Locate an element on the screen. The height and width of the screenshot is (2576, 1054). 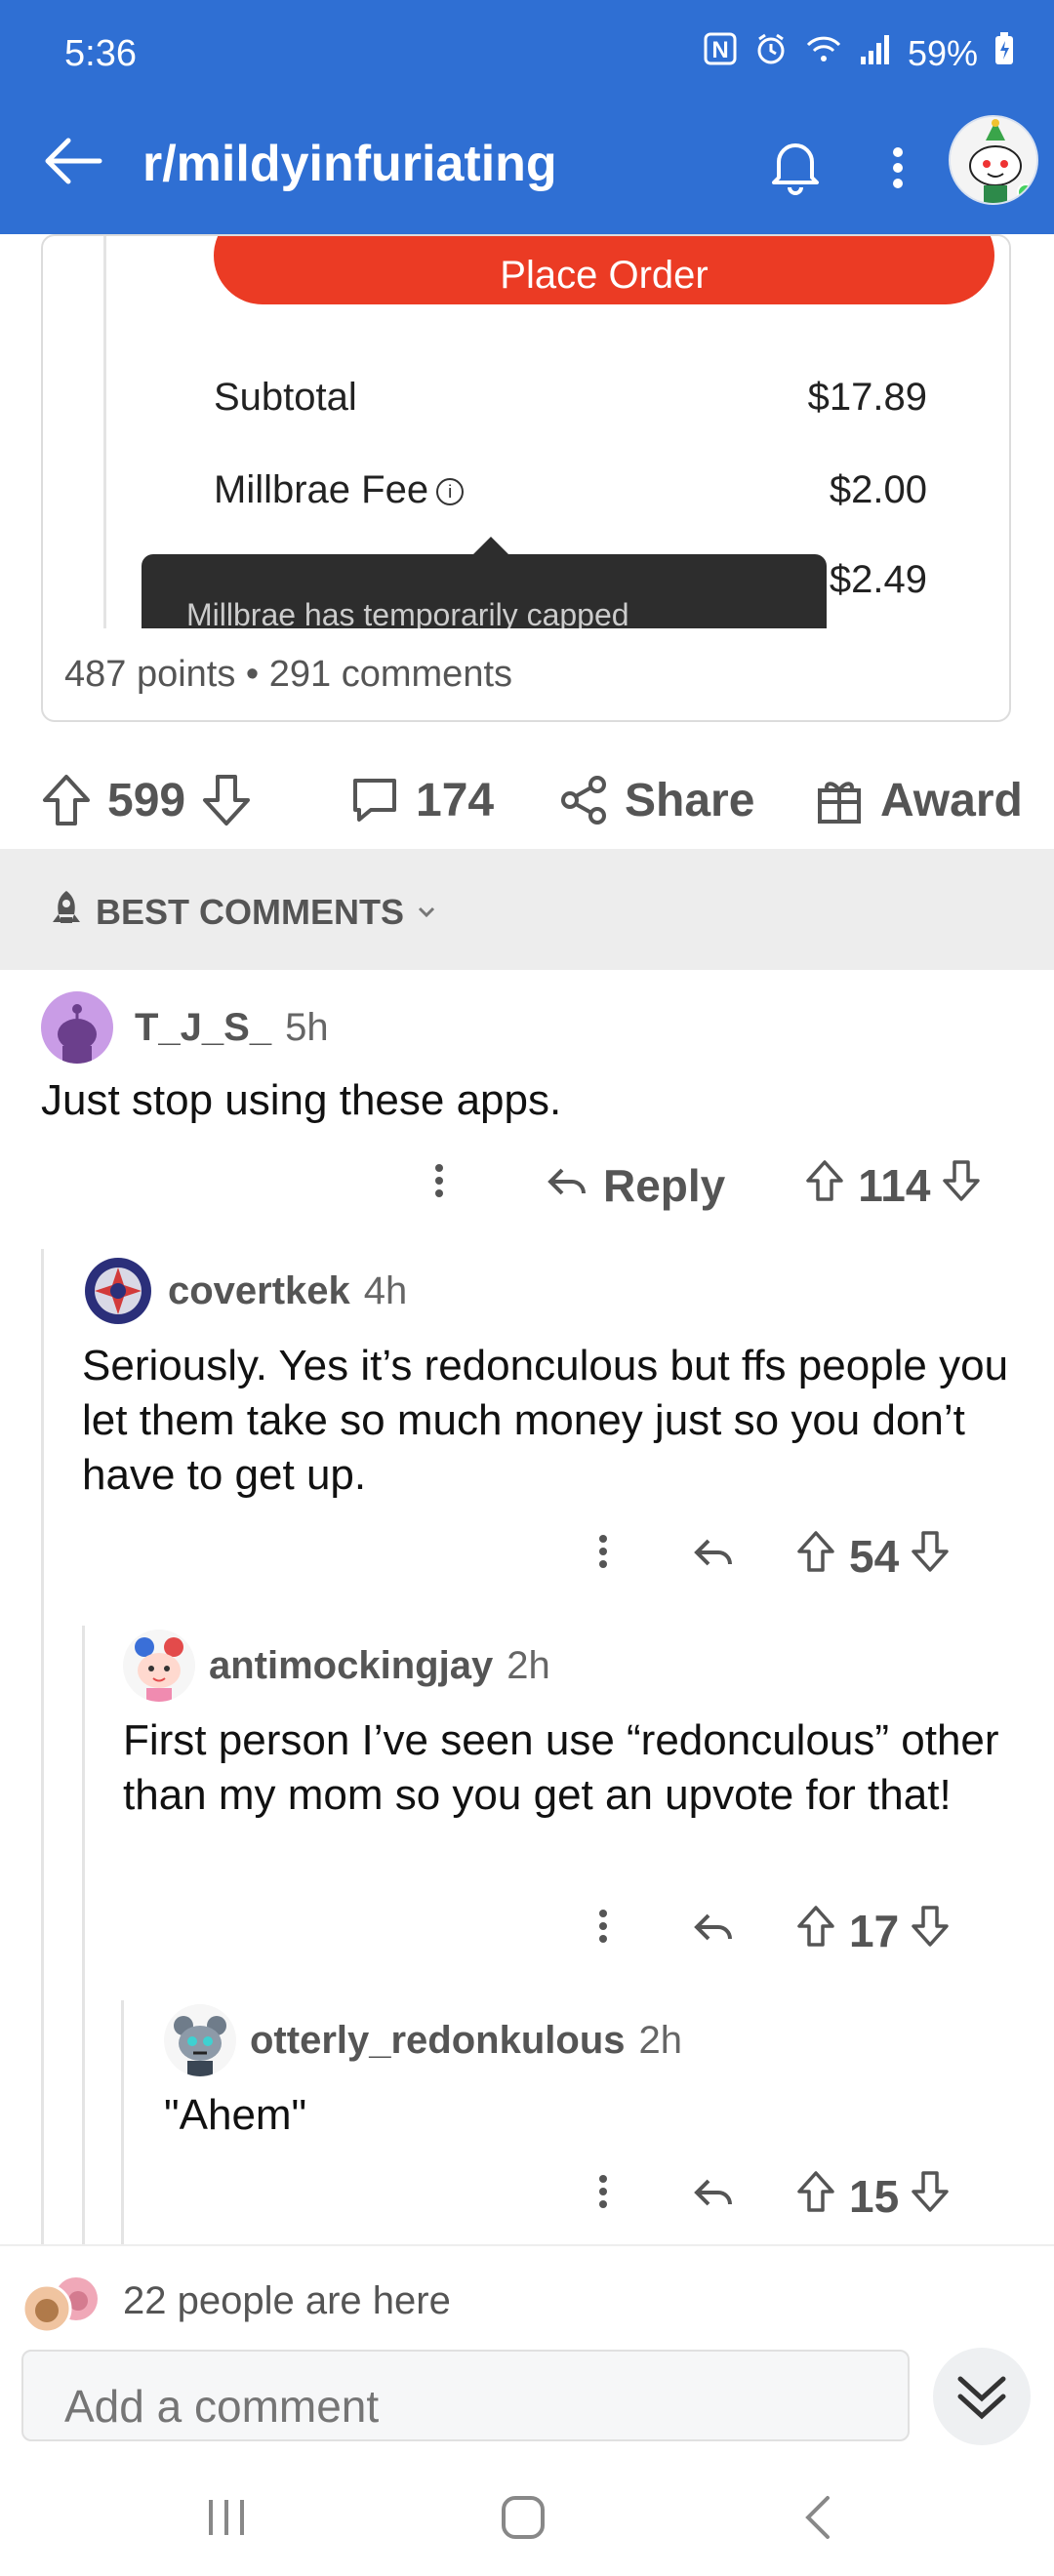
comment-username: otterly_redonkulous is located at coordinates (438, 2041).